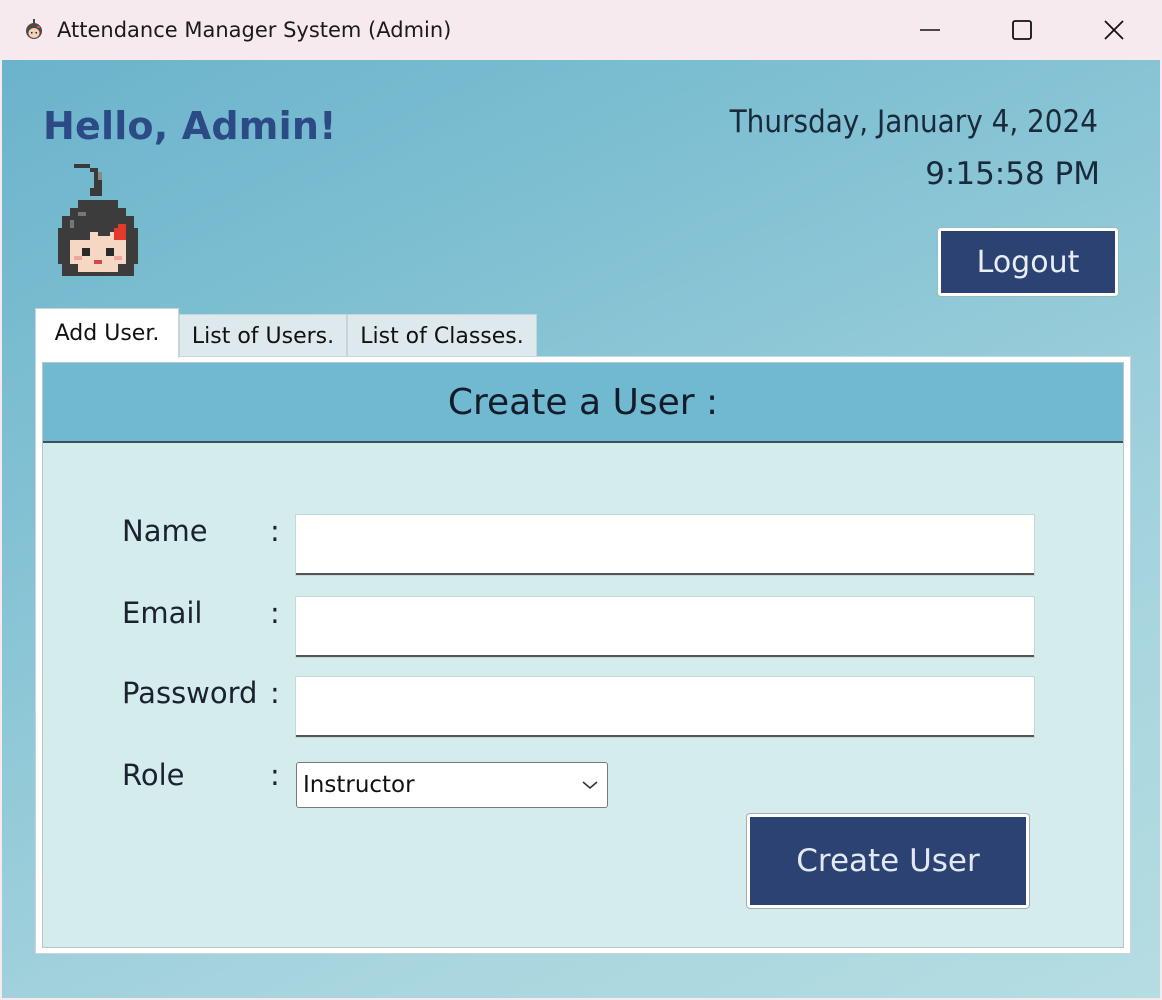 This screenshot has width=1162, height=1000. Describe the element at coordinates (913, 122) in the screenshot. I see `current-date: Thursday, January 4, 2024` at that location.